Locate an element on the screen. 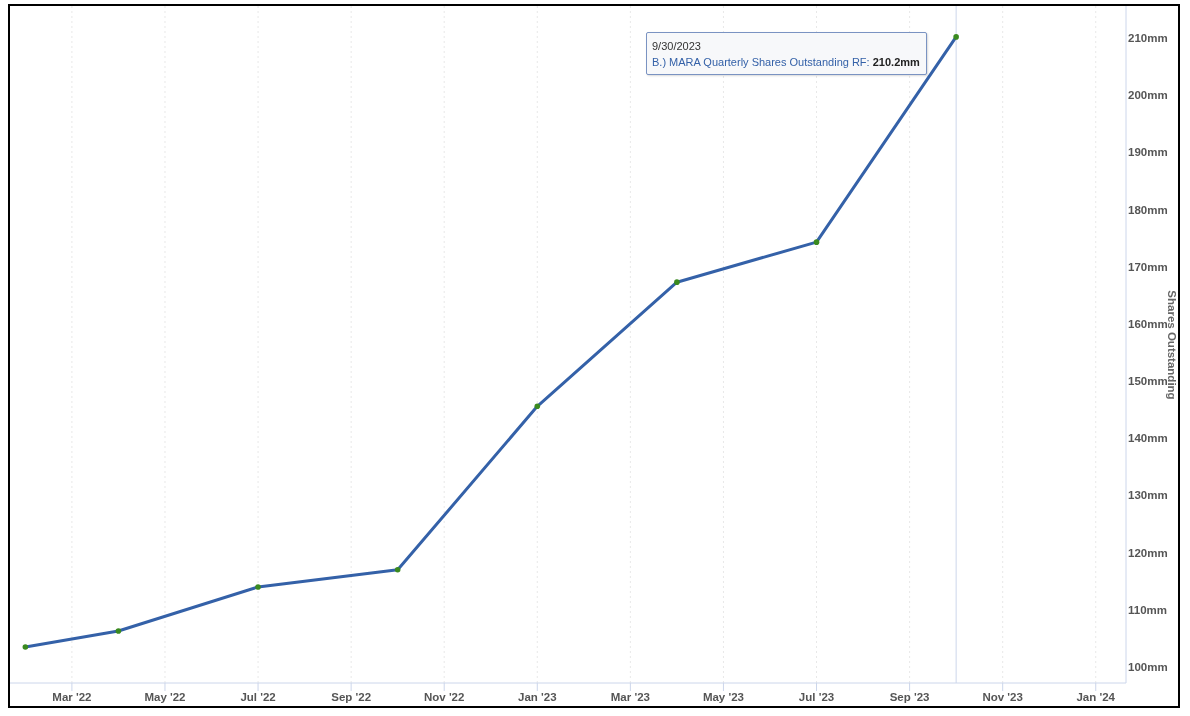 The width and height of the screenshot is (1190, 716). y-axis-label: 140mm is located at coordinates (1148, 438).